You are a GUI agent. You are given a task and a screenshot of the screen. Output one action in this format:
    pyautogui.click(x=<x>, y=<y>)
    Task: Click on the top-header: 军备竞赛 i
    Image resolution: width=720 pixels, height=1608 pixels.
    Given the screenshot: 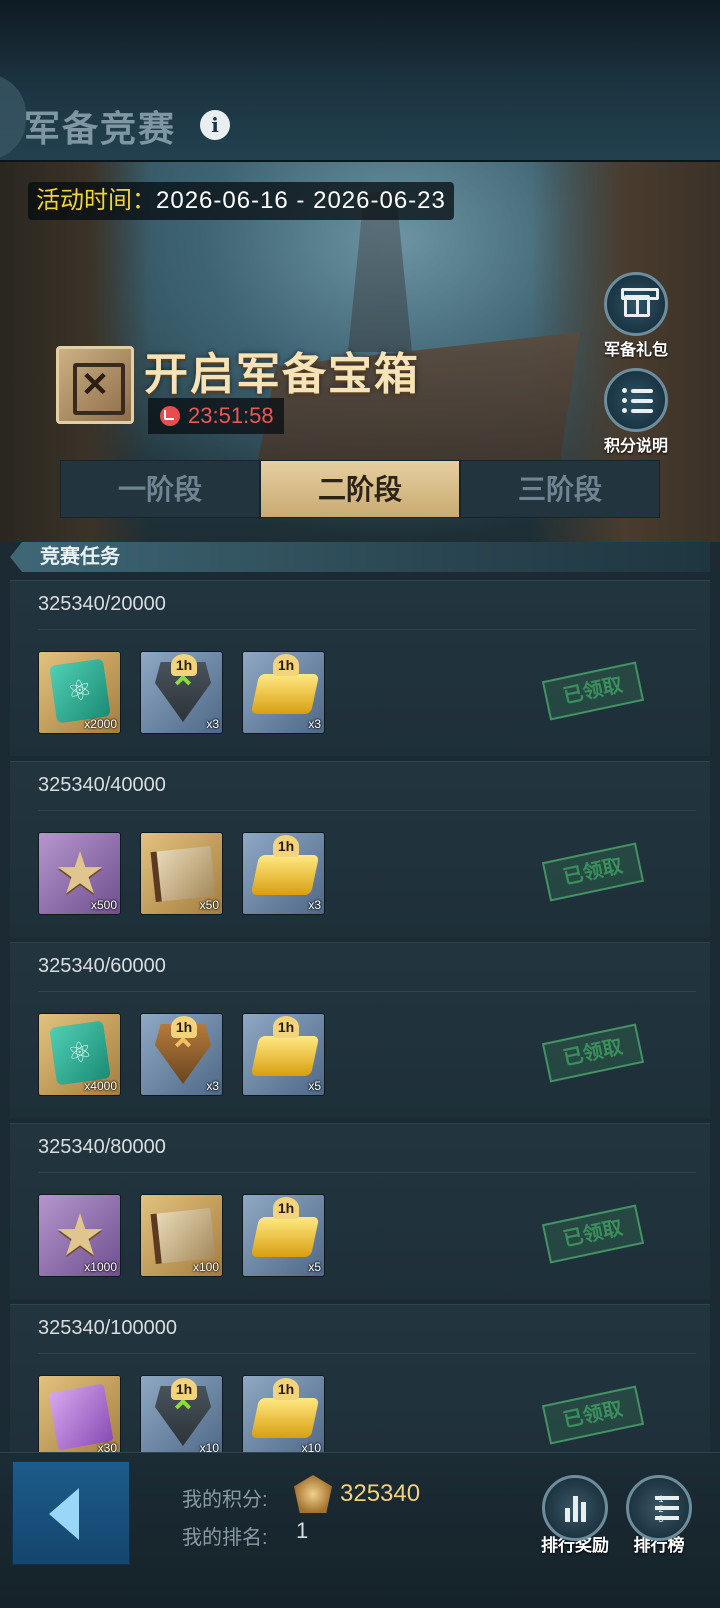 What is the action you would take?
    pyautogui.click(x=360, y=81)
    